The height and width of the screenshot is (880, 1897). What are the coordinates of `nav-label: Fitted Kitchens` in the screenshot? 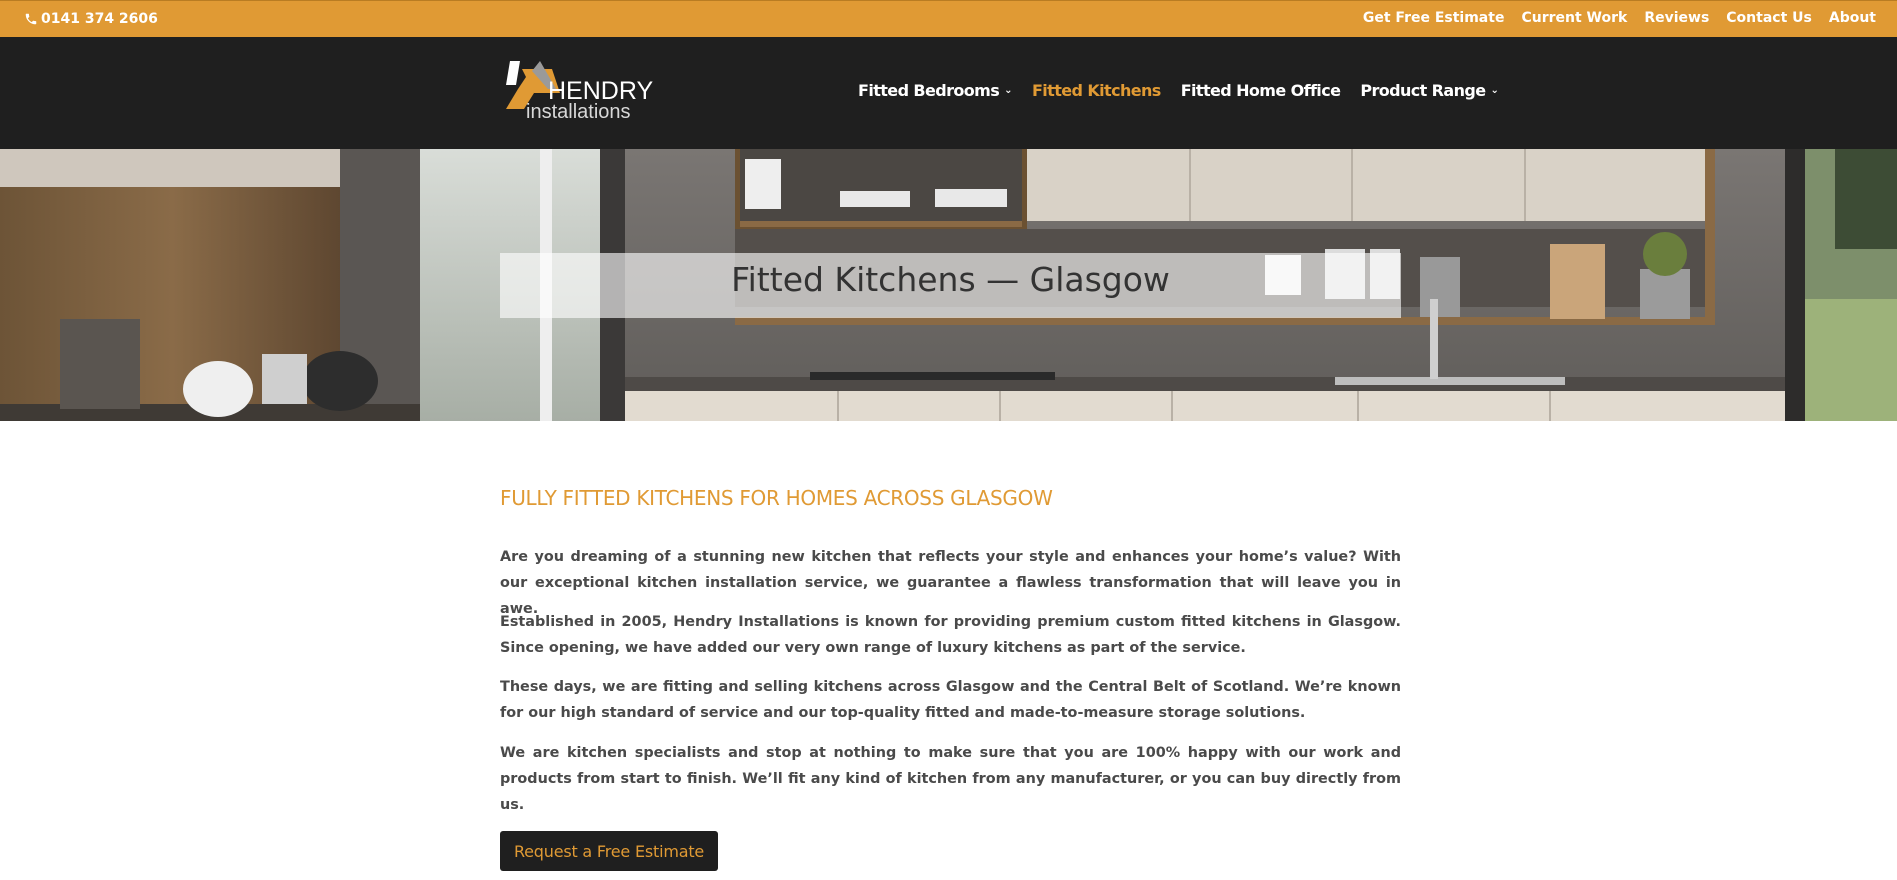 It's located at (1096, 90).